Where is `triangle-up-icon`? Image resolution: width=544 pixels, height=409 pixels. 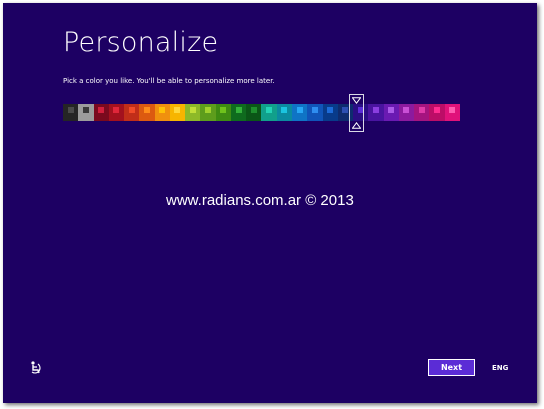 triangle-up-icon is located at coordinates (356, 125).